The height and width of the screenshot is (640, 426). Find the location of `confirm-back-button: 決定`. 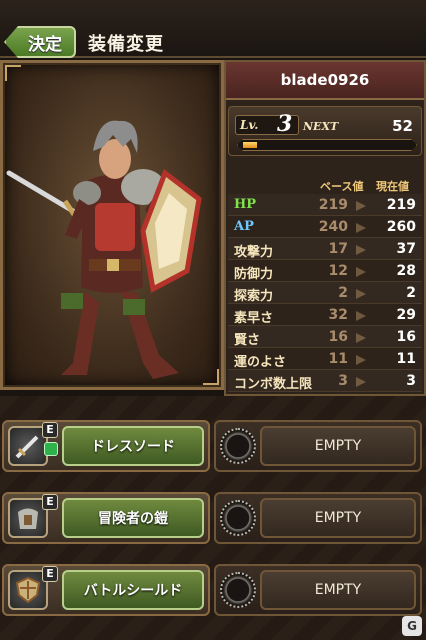

confirm-back-button: 決定 is located at coordinates (40, 42).